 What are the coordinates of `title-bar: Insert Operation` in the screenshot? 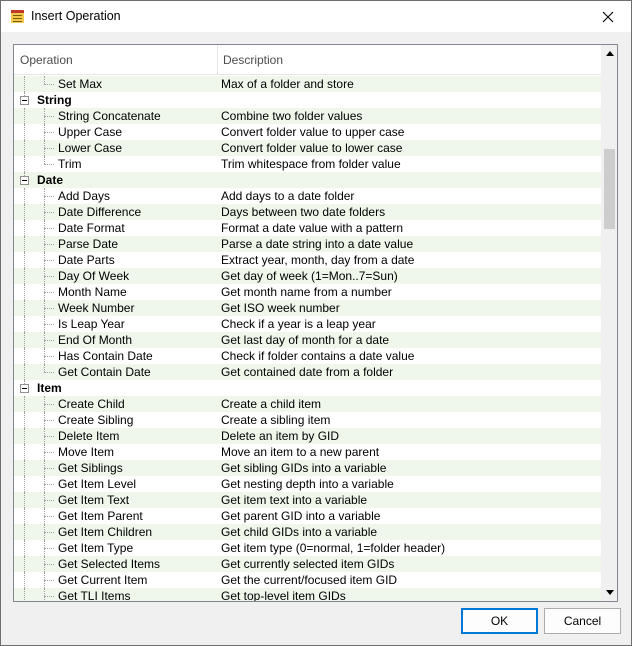 It's located at (316, 16).